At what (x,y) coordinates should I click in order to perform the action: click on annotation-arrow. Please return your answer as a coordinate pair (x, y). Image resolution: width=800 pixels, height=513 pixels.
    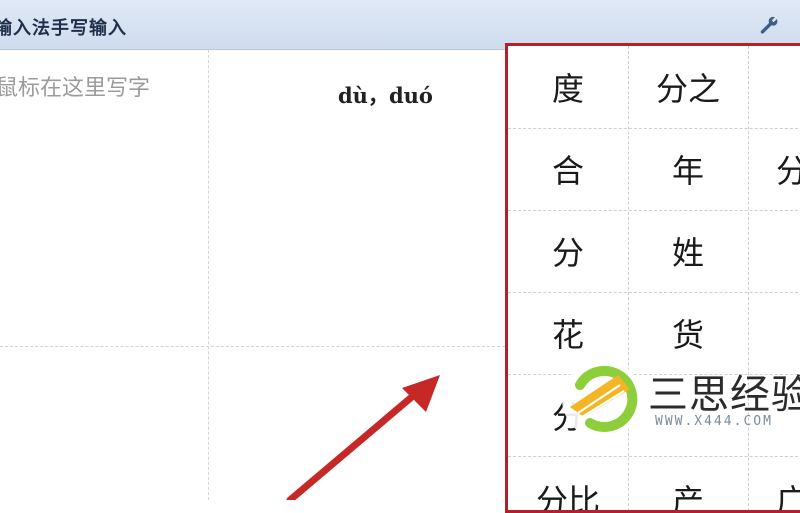
    Looking at the image, I should click on (363, 437).